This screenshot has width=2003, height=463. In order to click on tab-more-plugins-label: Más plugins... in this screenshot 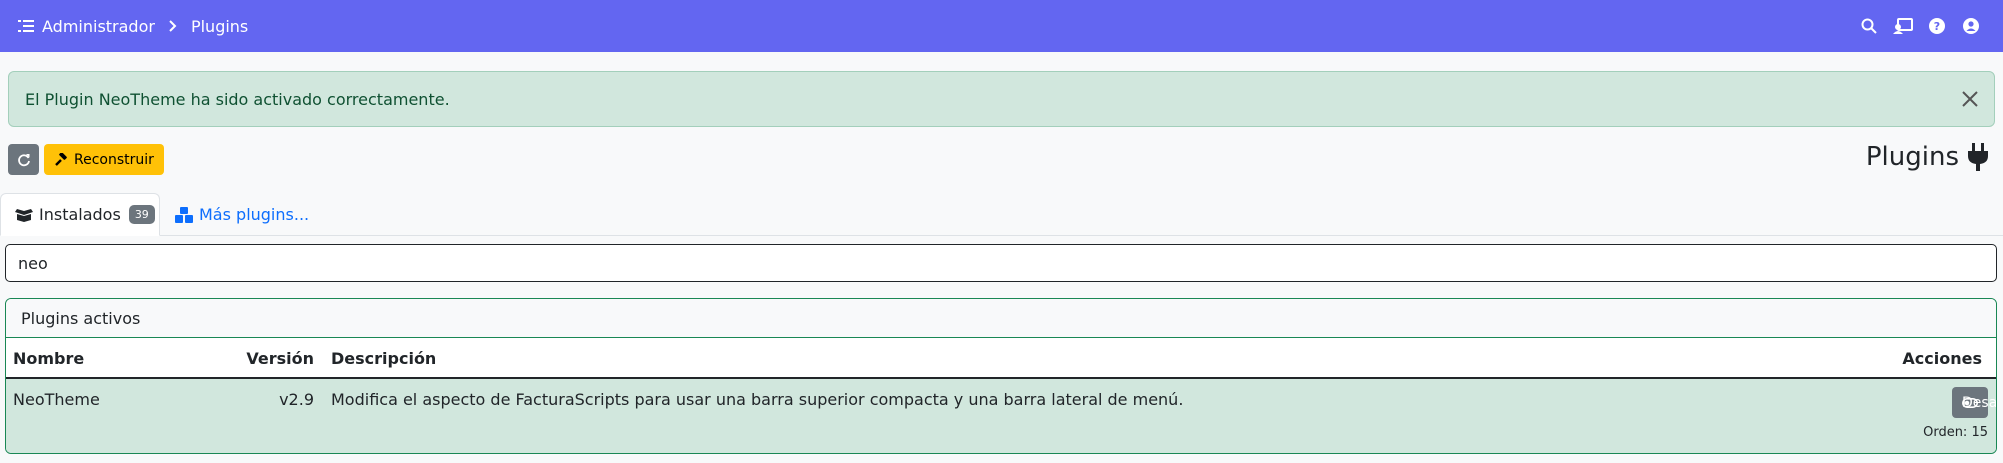, I will do `click(254, 214)`.